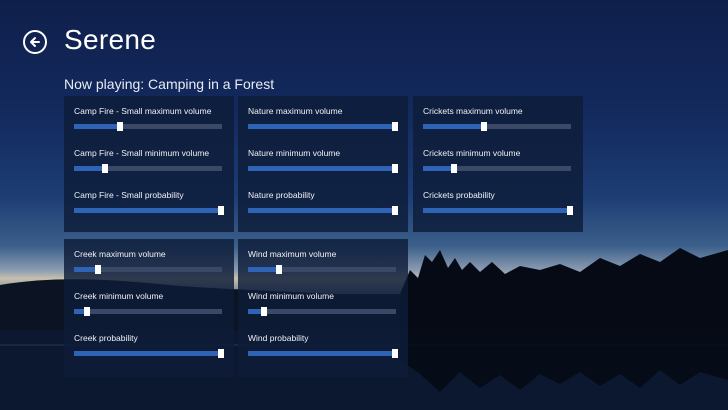 This screenshot has height=410, width=728. Describe the element at coordinates (323, 118) in the screenshot. I see `slider-group: Nature maximum volume` at that location.